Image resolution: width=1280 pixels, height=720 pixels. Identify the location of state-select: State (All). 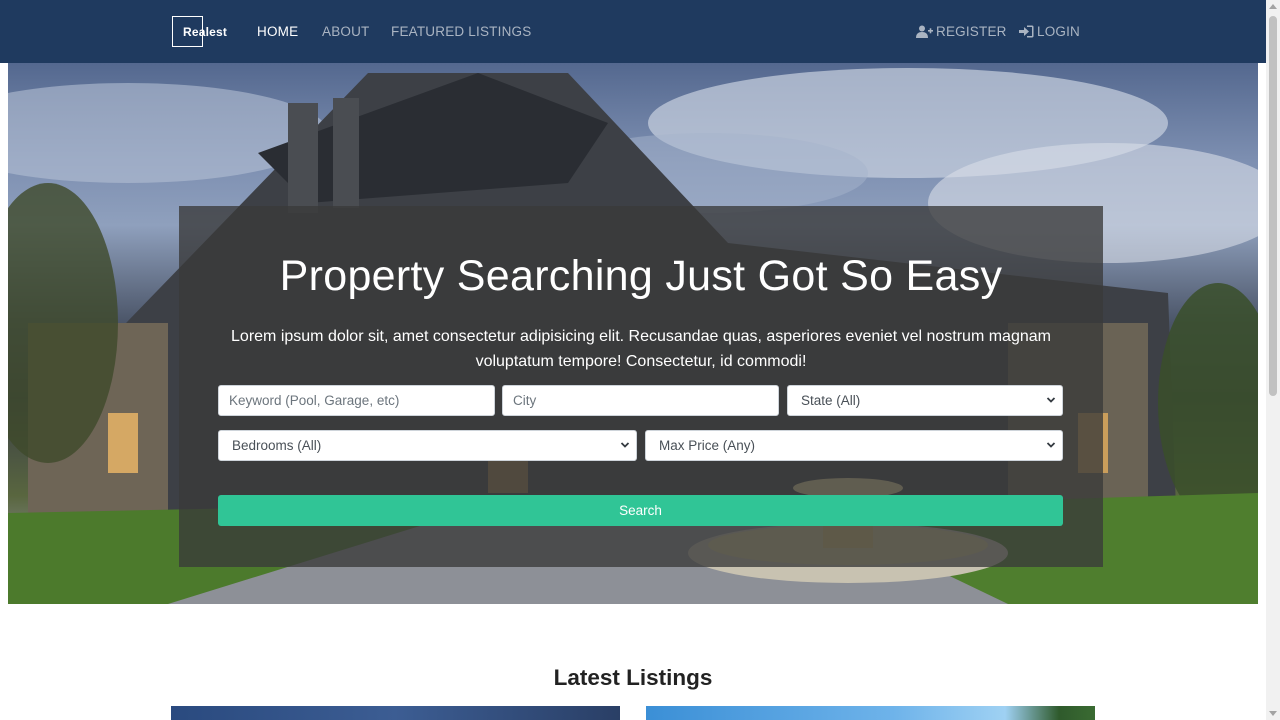
(925, 400).